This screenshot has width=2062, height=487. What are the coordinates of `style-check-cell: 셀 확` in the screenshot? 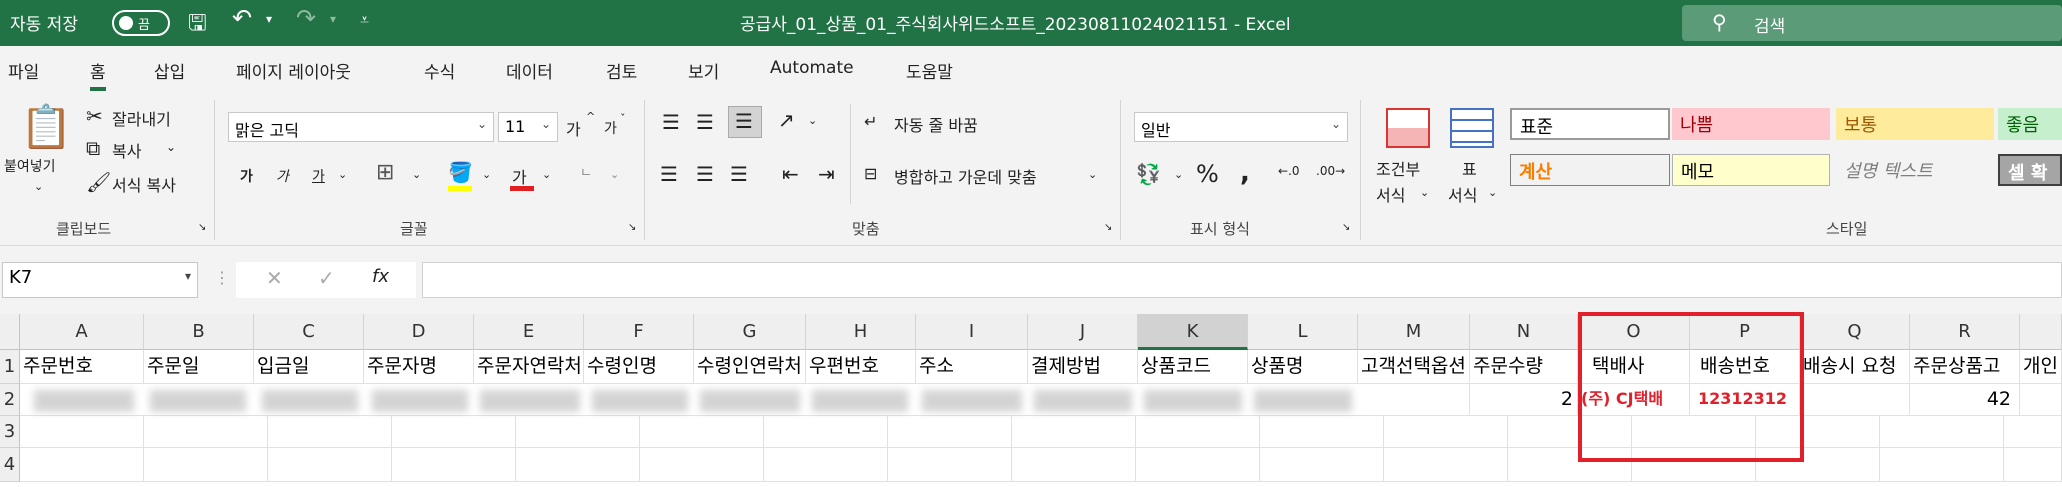 It's located at (2030, 170).